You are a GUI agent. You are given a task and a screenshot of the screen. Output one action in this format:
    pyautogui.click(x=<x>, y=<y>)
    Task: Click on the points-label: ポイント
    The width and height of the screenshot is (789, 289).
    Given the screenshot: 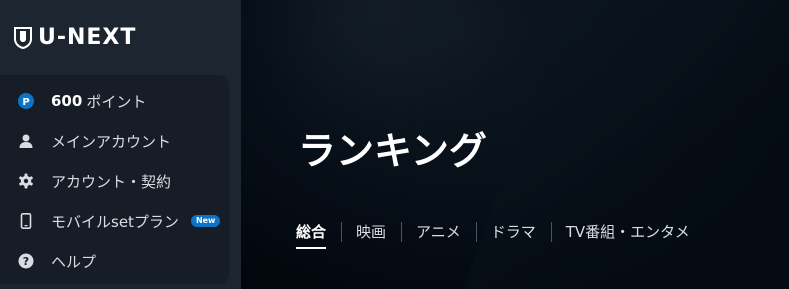 What is the action you would take?
    pyautogui.click(x=116, y=101)
    